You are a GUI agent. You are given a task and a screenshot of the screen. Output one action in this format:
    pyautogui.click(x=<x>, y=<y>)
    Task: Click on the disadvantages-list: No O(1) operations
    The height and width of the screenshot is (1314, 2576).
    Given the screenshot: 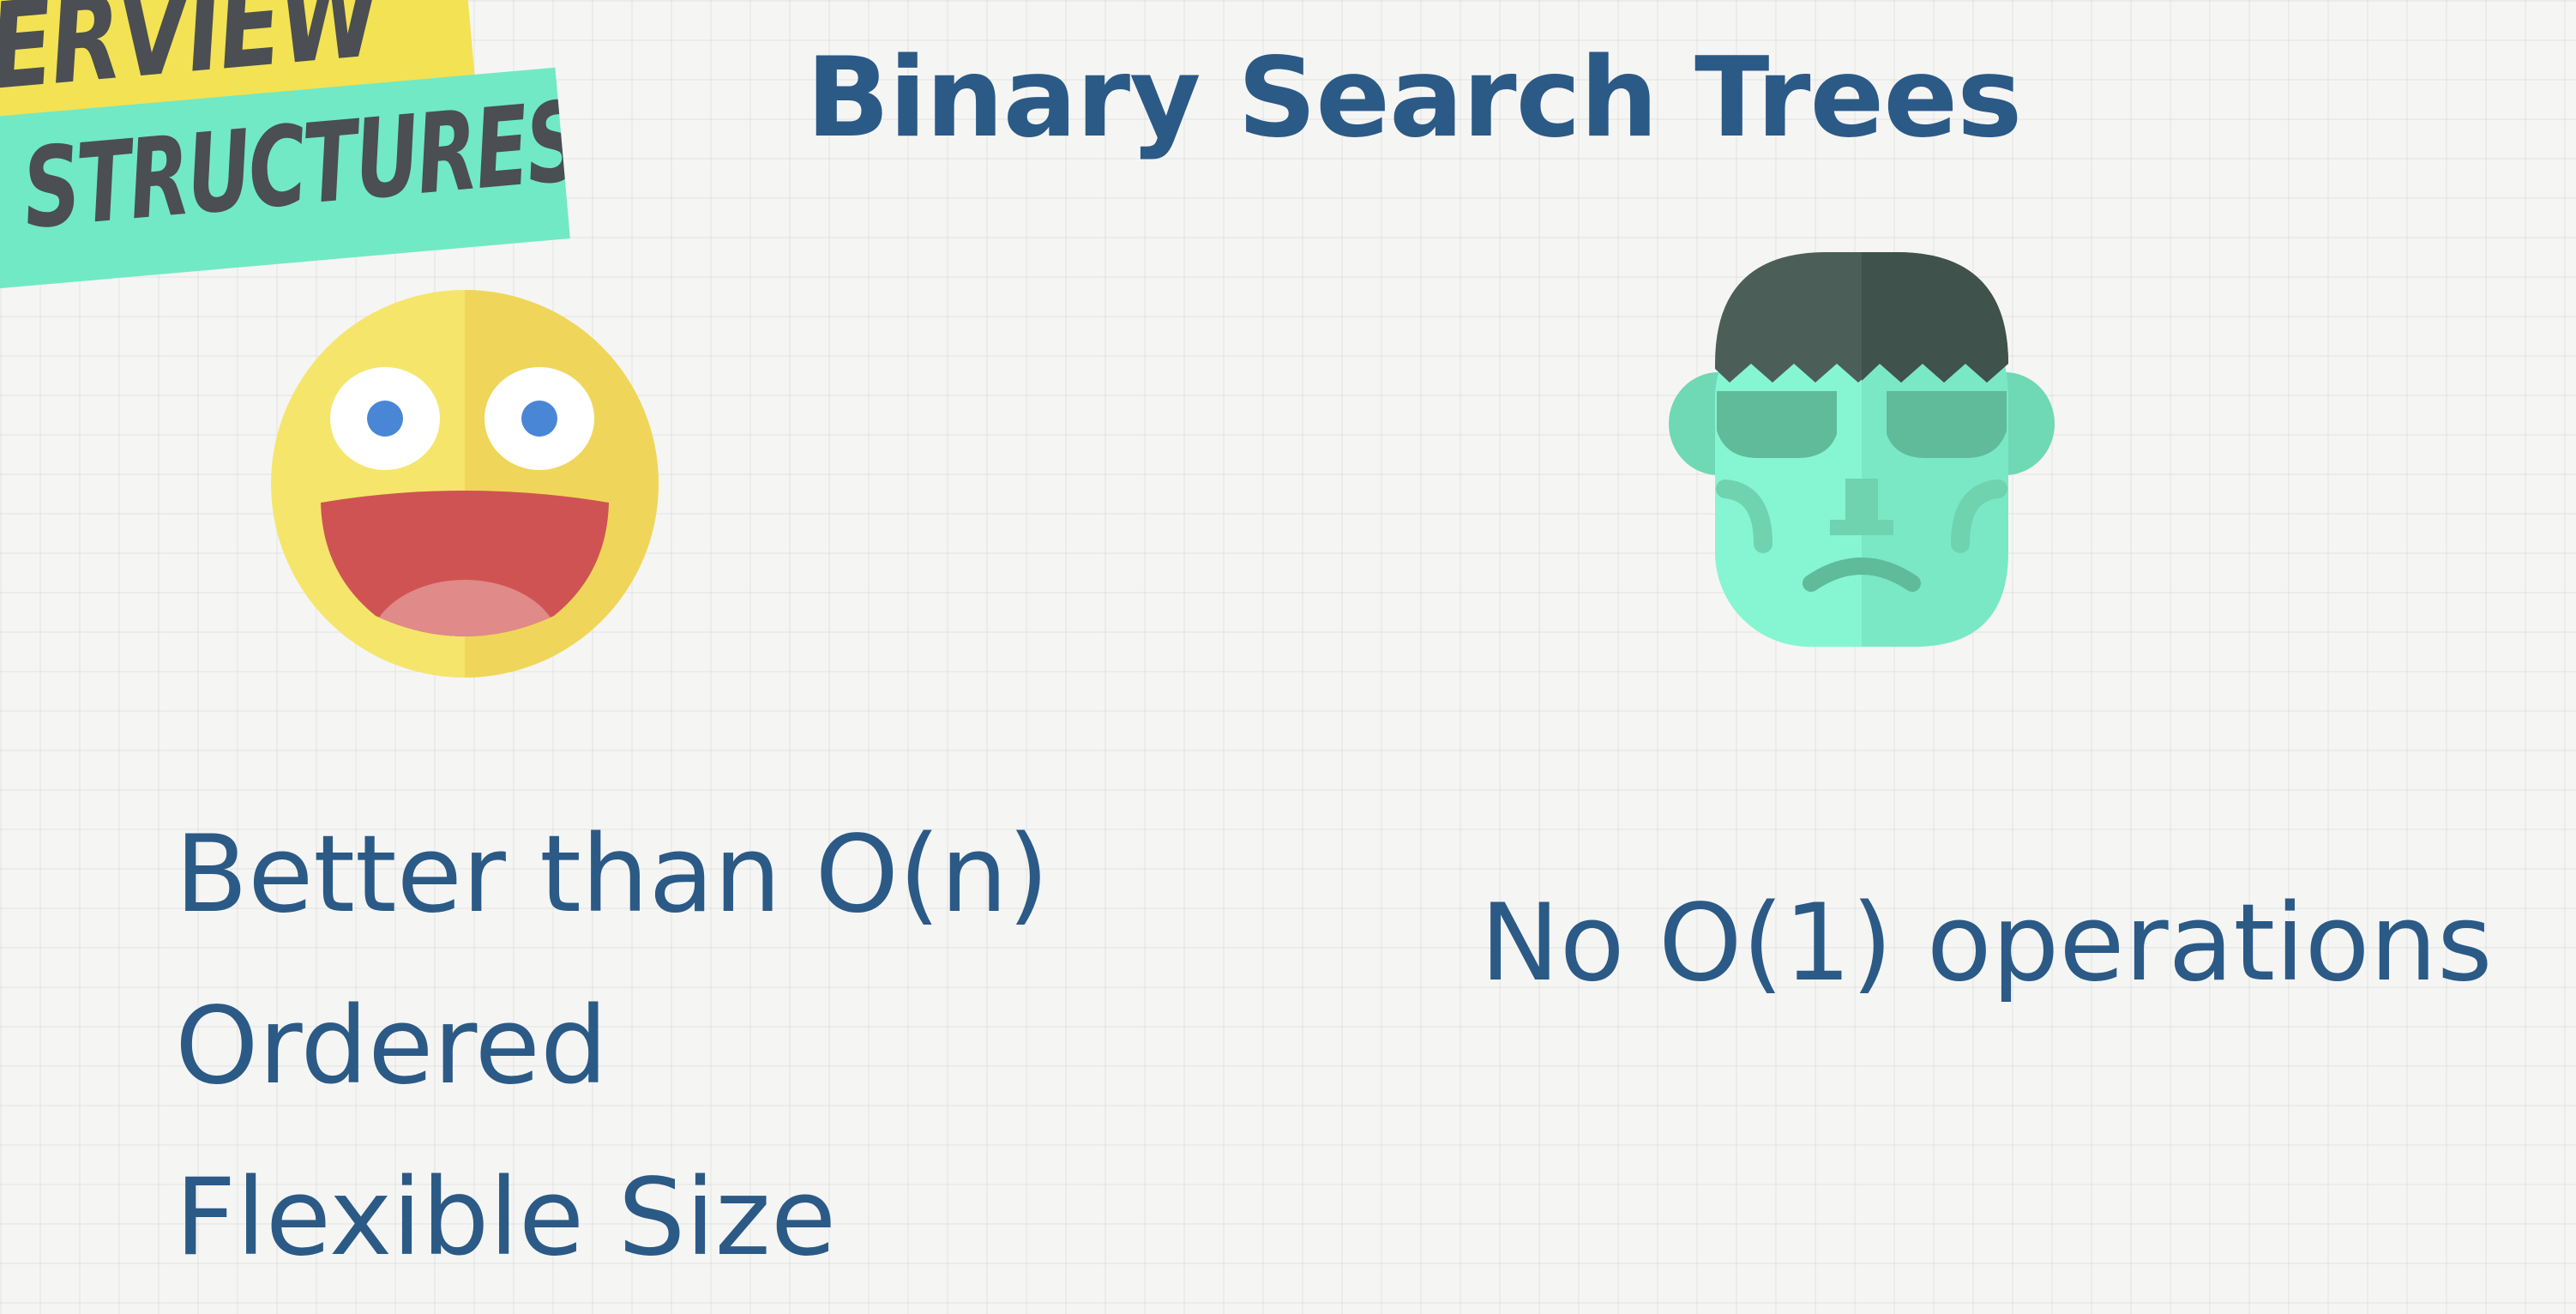 What is the action you would take?
    pyautogui.click(x=1986, y=943)
    